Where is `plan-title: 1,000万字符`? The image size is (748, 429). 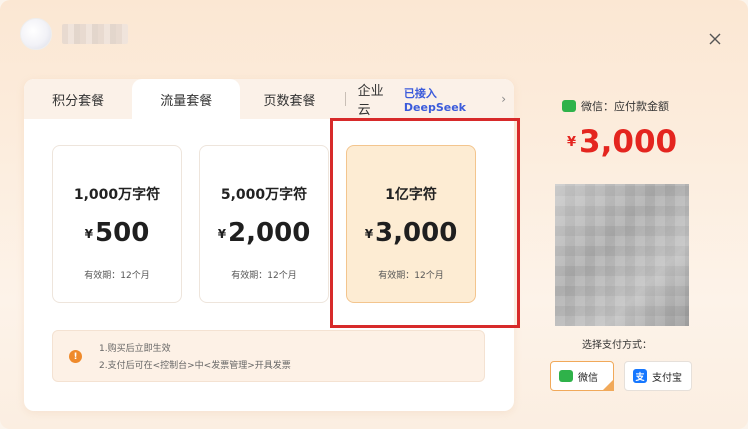
plan-title: 1,000万字符 is located at coordinates (117, 195).